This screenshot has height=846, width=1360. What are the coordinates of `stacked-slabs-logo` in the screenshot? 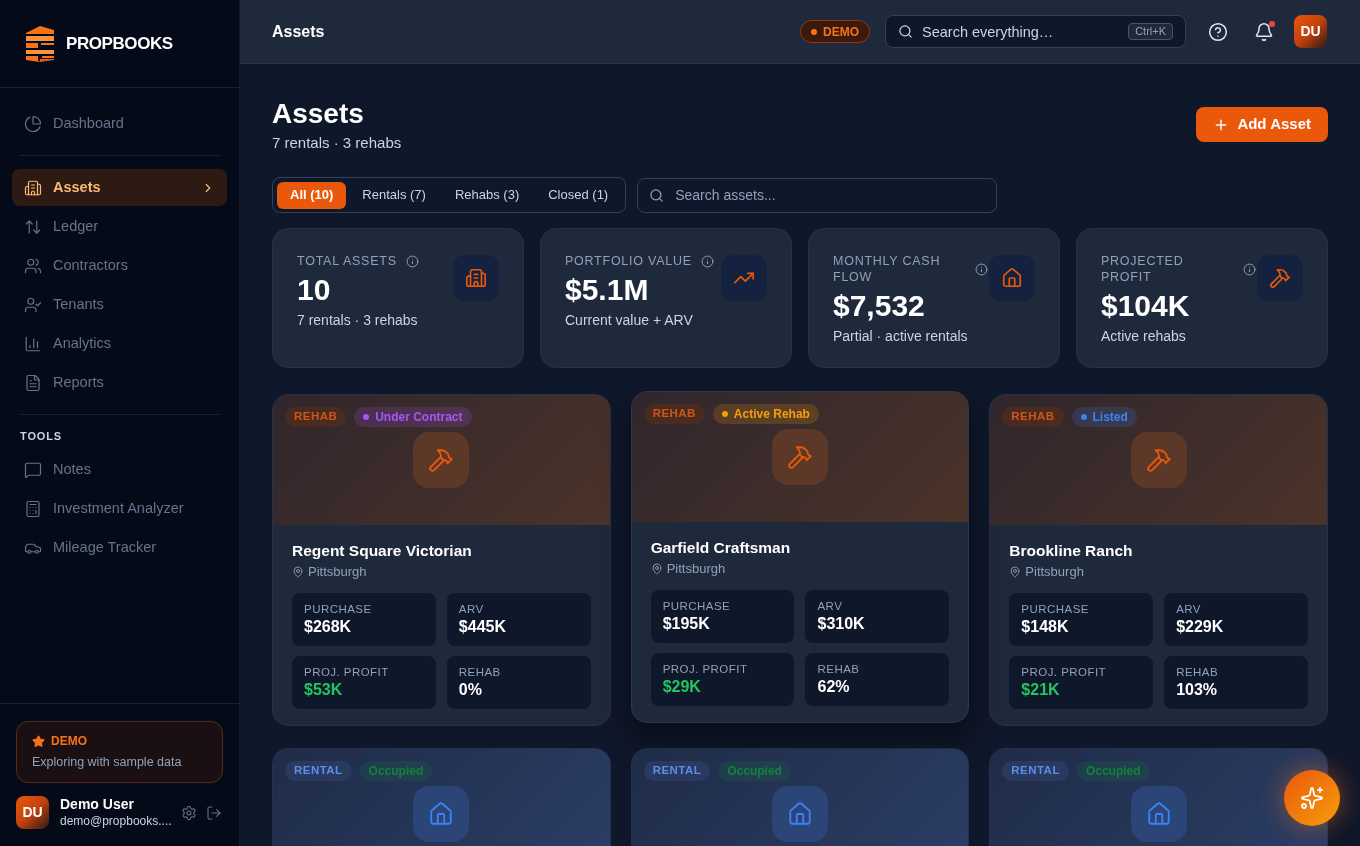 It's located at (40, 43).